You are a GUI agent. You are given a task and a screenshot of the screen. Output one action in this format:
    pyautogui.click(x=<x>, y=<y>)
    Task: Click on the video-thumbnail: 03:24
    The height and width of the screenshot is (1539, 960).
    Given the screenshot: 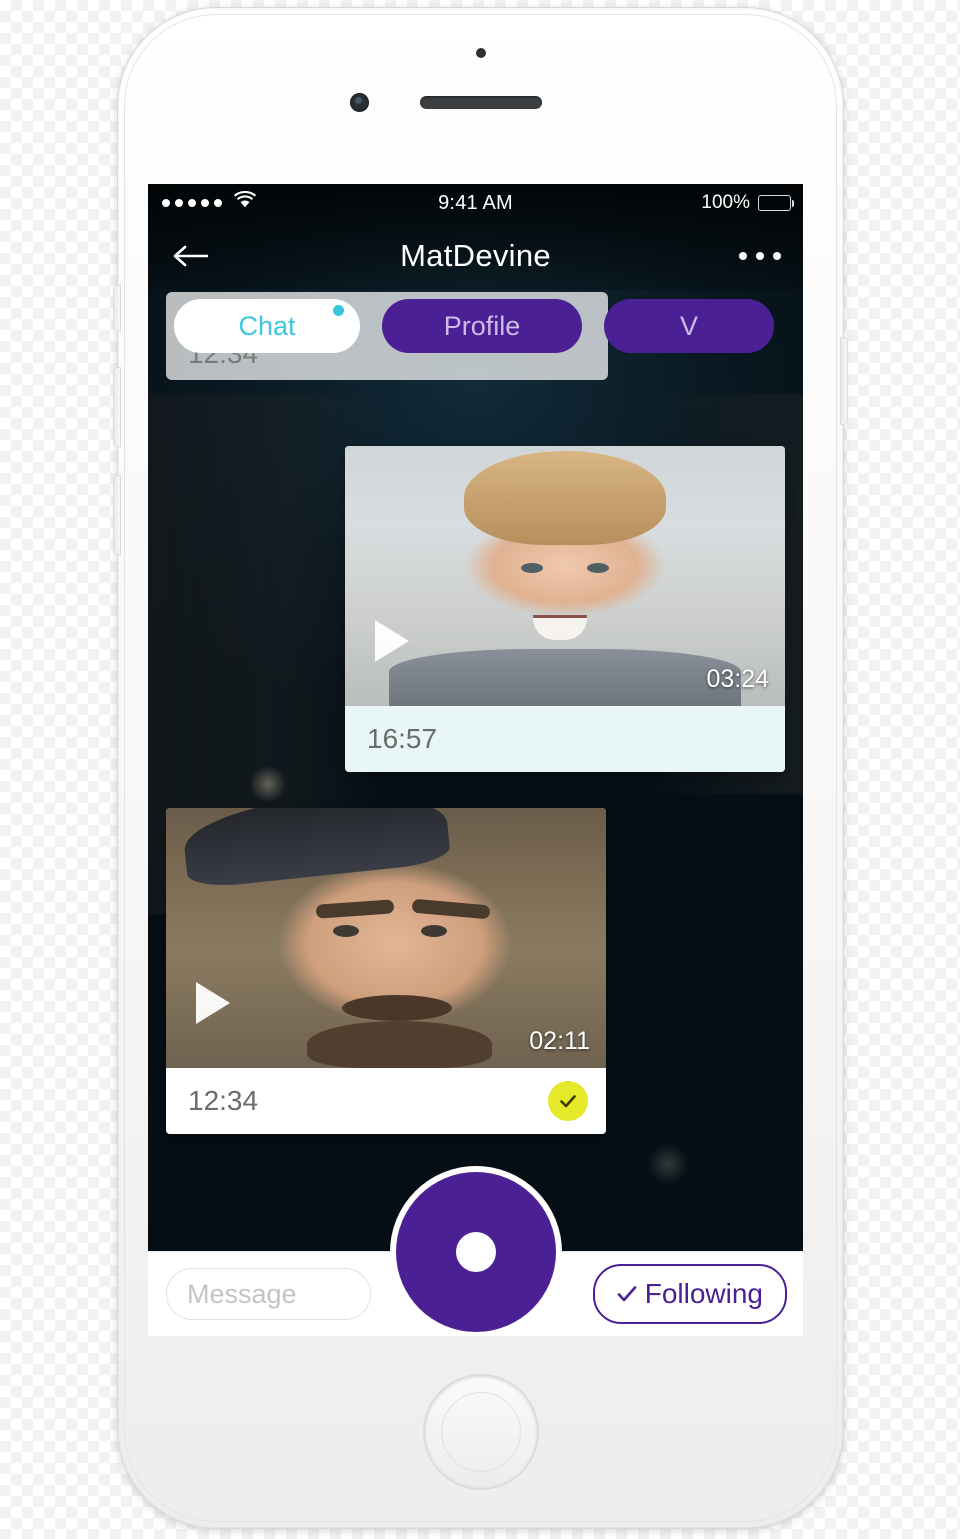 What is the action you would take?
    pyautogui.click(x=565, y=576)
    